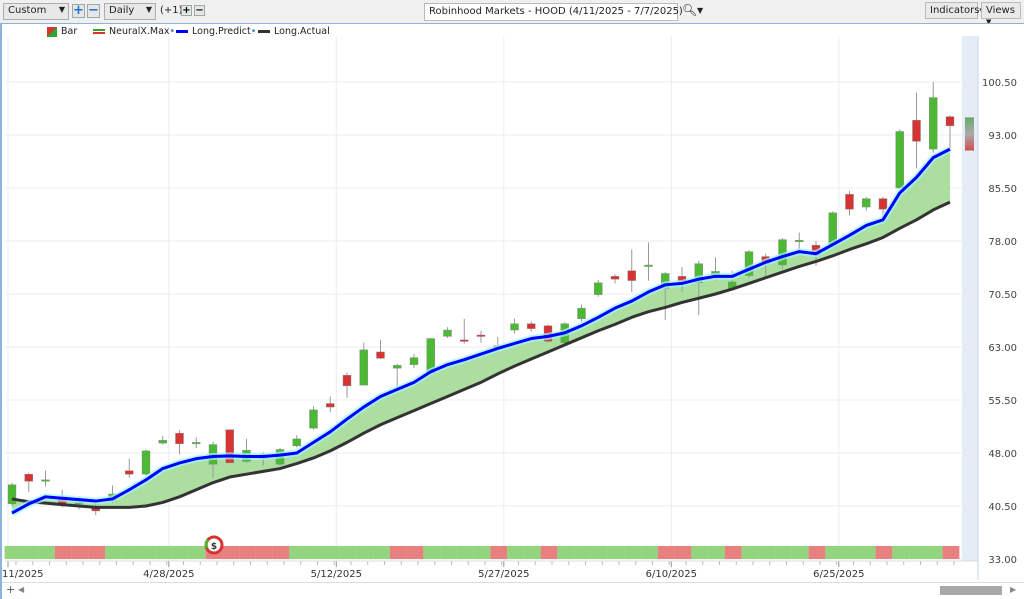 The width and height of the screenshot is (1024, 599). Describe the element at coordinates (1013, 589) in the screenshot. I see `scroll-right-icon: ▶` at that location.